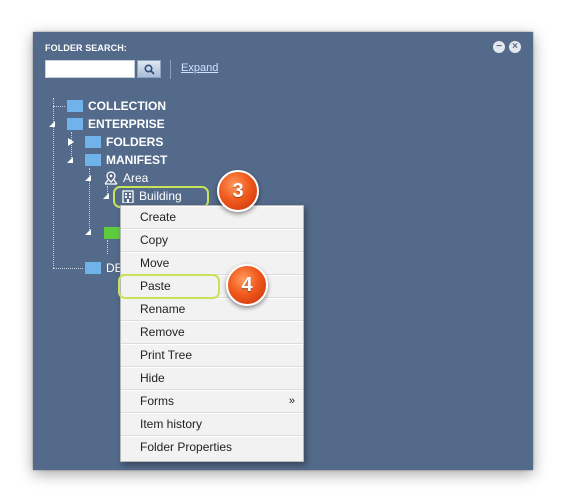 This screenshot has height=504, width=567. Describe the element at coordinates (212, 378) in the screenshot. I see `menu-item-hide: Hide` at that location.